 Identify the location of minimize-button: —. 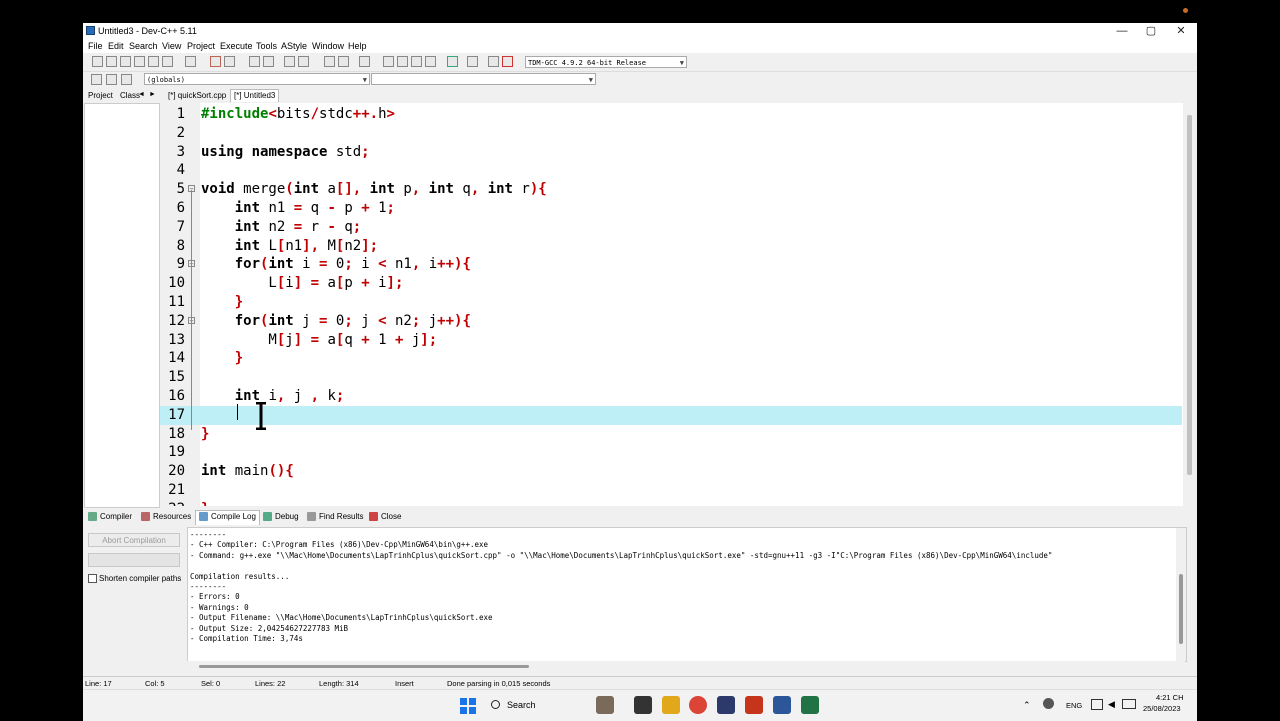
(1122, 31).